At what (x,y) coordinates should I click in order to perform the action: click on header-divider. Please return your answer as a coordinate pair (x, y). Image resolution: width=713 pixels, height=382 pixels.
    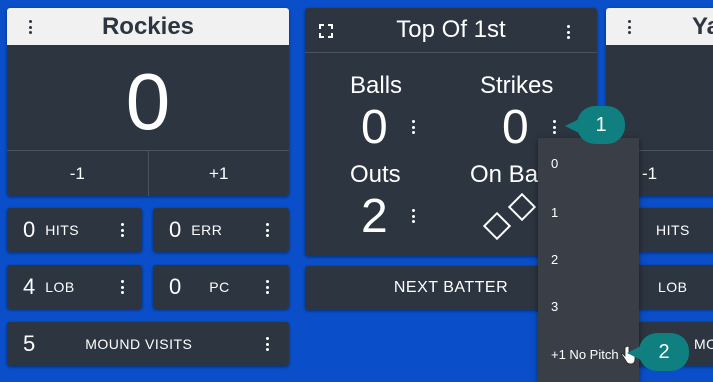
    Looking at the image, I should click on (451, 52).